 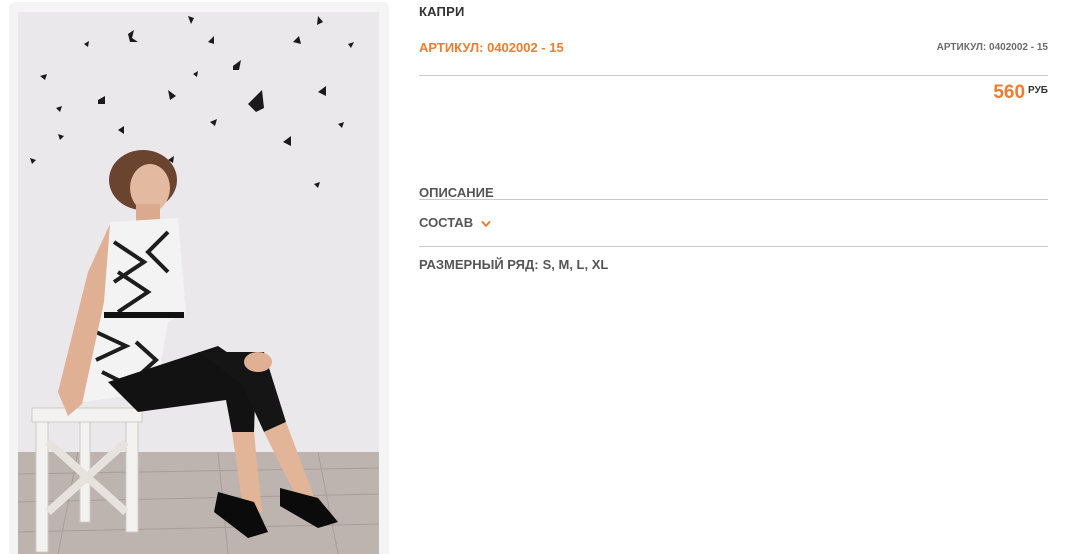 I want to click on divider-top, so click(x=733, y=75).